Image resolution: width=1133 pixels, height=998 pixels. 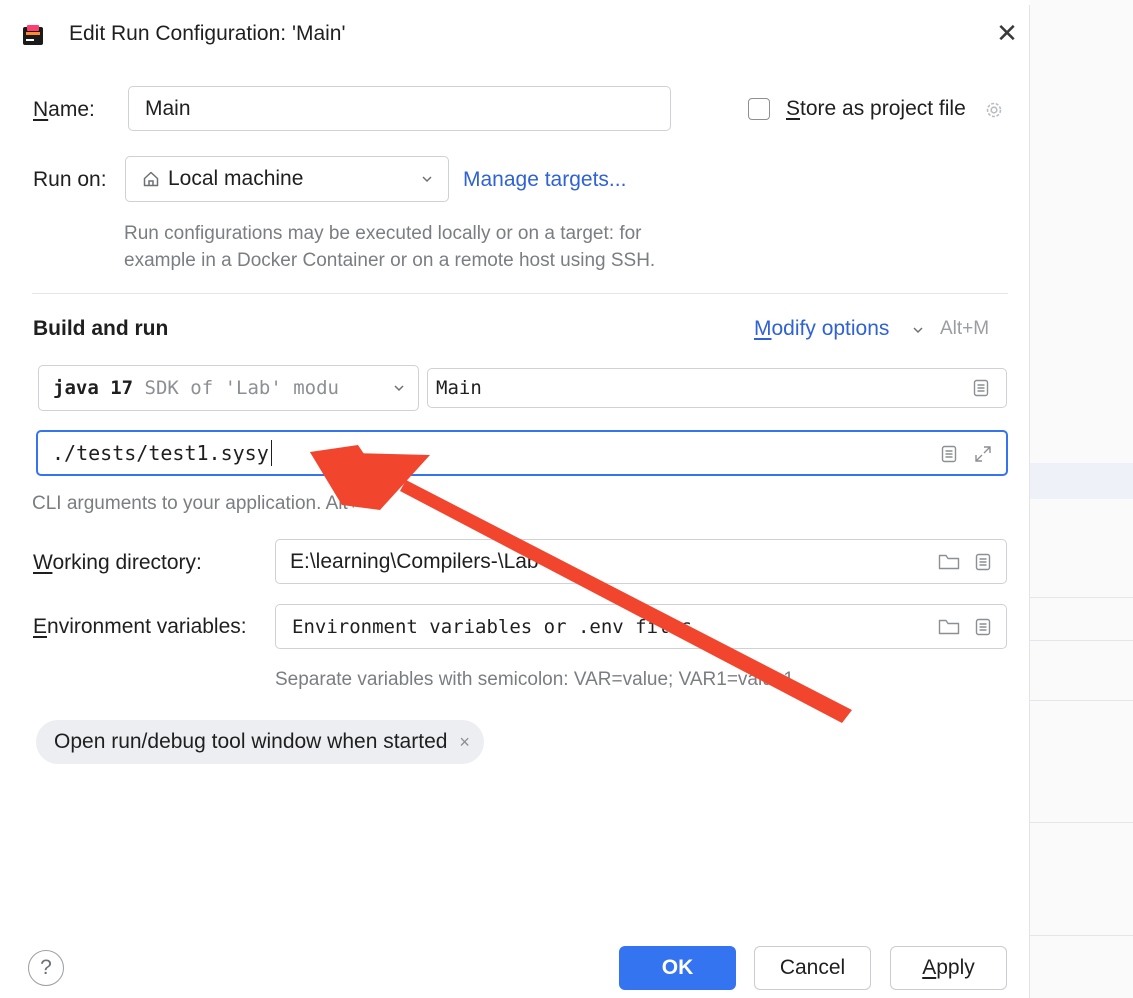 I want to click on run-on-label: Run on:, so click(x=70, y=179).